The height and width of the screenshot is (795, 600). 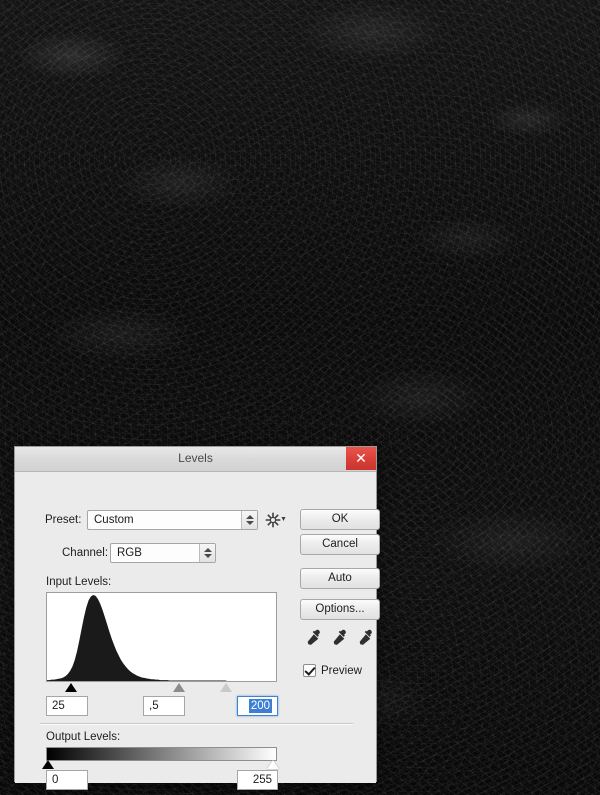 I want to click on gray-point-eyedropper, so click(x=340, y=641).